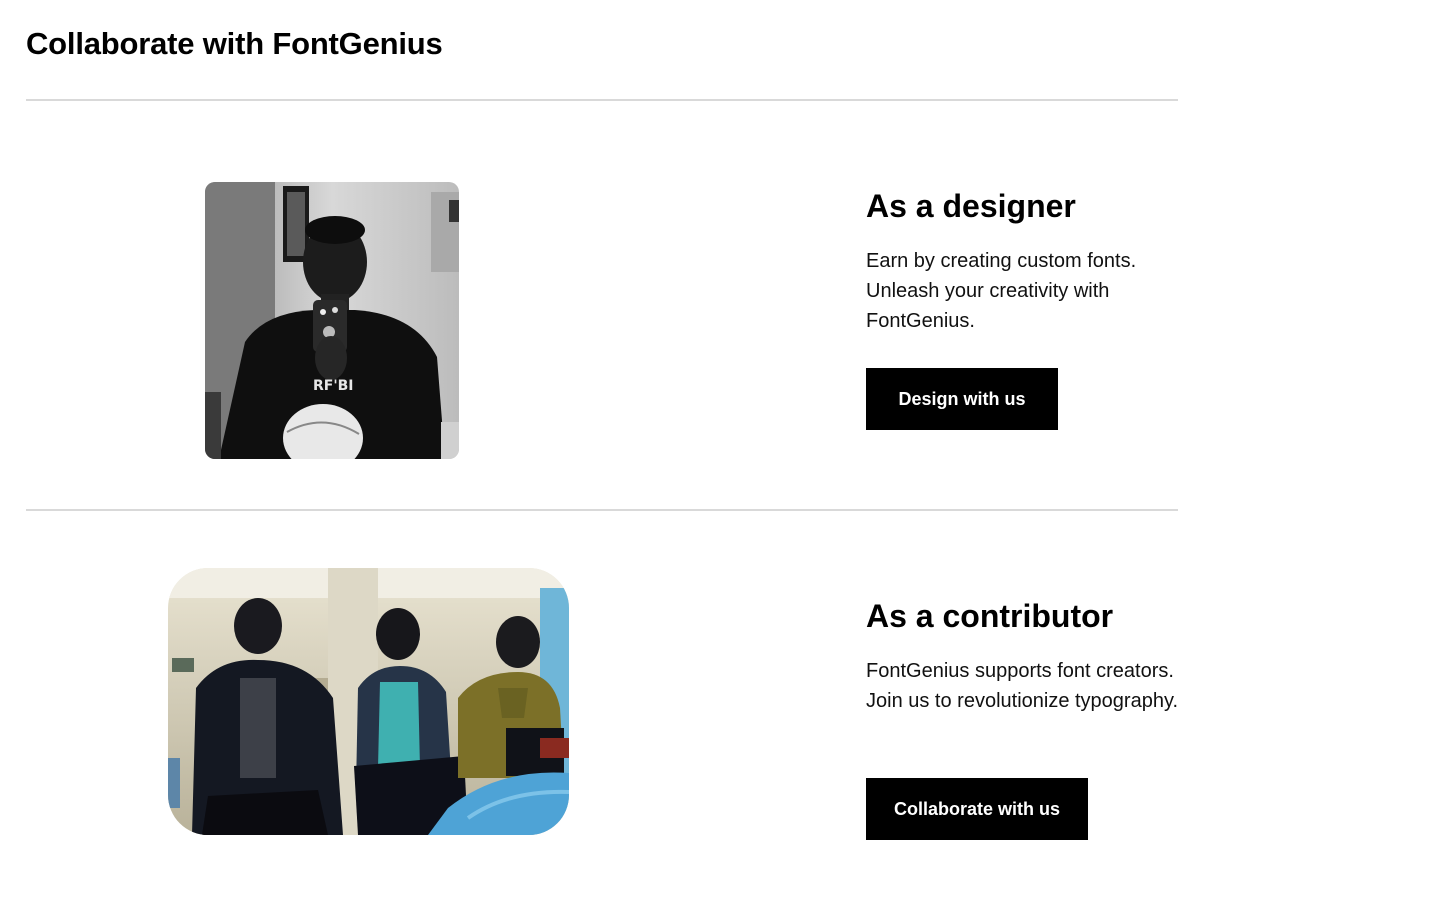  What do you see at coordinates (962, 399) in the screenshot?
I see `design-with-us-button: Design with us` at bounding box center [962, 399].